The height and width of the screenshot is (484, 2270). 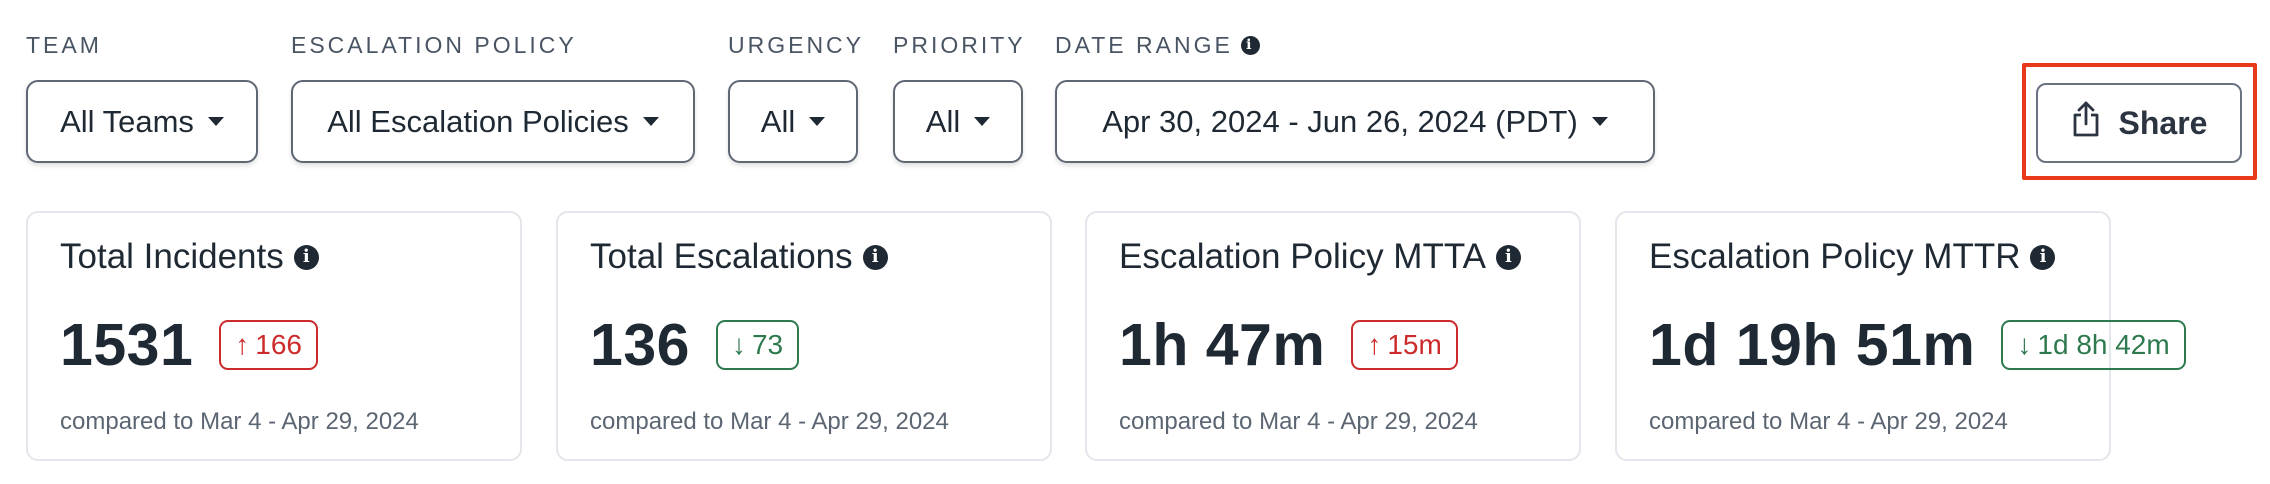 I want to click on team-filter: TEAM All Teams, so click(x=142, y=96).